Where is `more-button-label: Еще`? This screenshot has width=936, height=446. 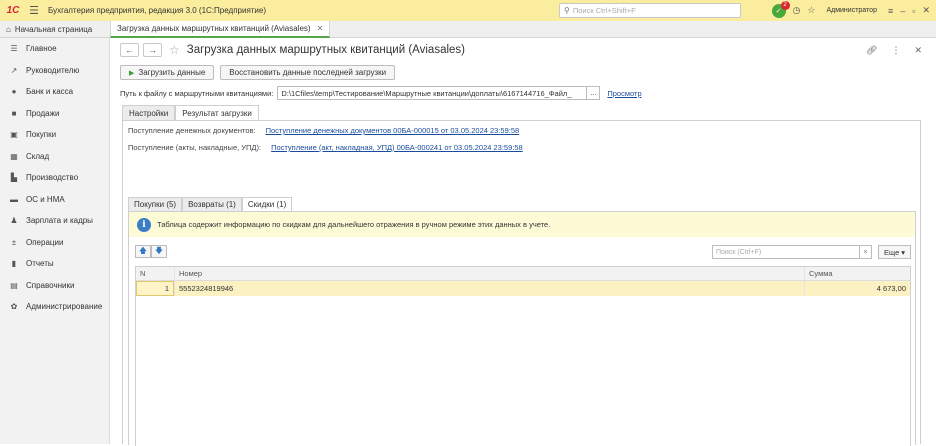 more-button-label: Еще is located at coordinates (891, 252).